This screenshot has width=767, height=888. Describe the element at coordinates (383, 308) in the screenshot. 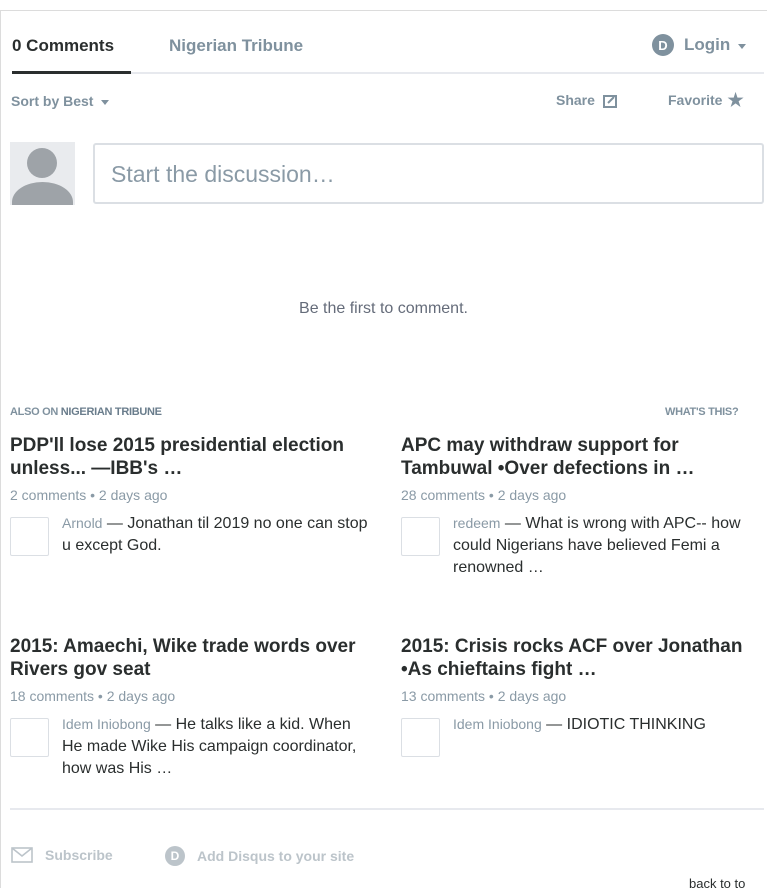

I see `empty-state-message: Be the first to comment.` at that location.